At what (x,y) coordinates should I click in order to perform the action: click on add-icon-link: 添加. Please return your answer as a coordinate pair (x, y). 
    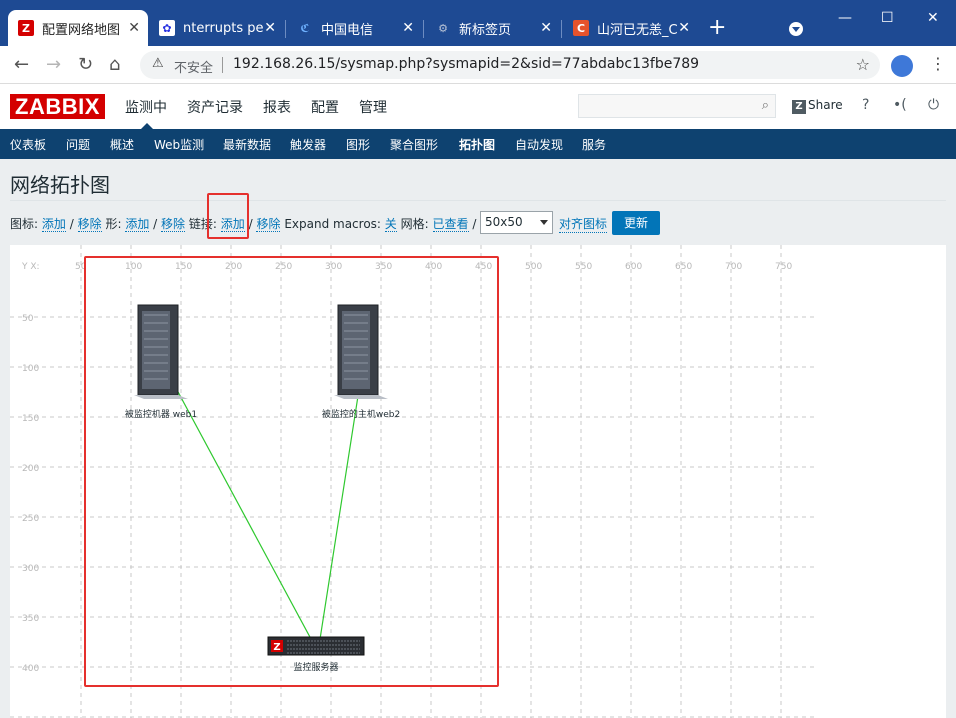
    Looking at the image, I should click on (53, 224).